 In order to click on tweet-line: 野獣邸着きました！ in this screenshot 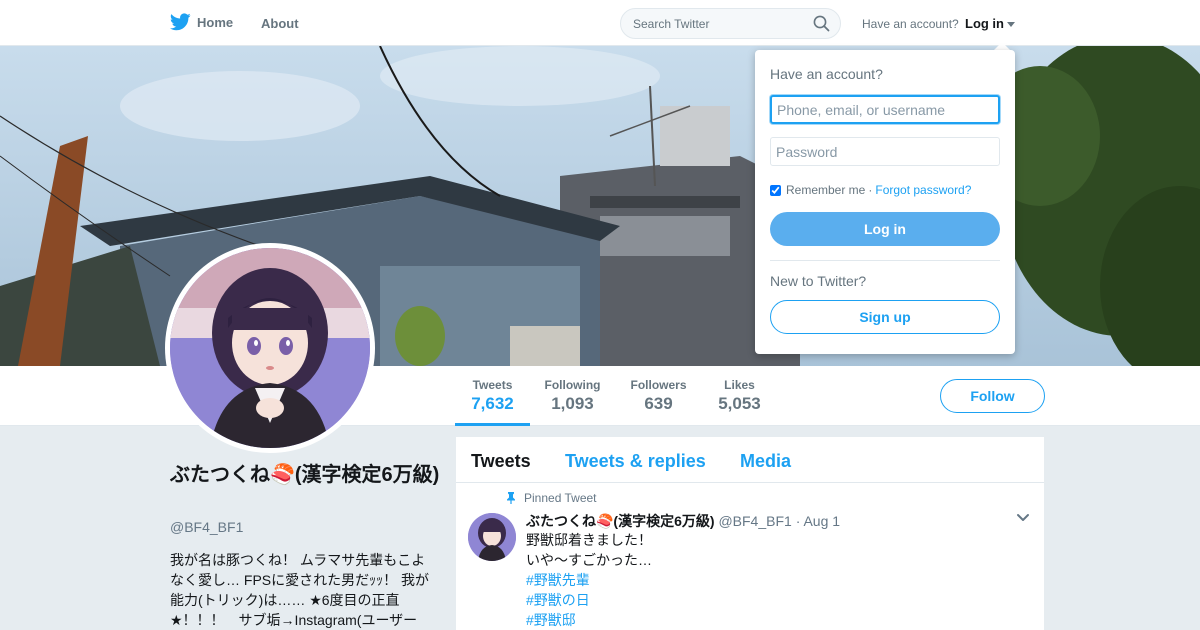, I will do `click(589, 540)`.